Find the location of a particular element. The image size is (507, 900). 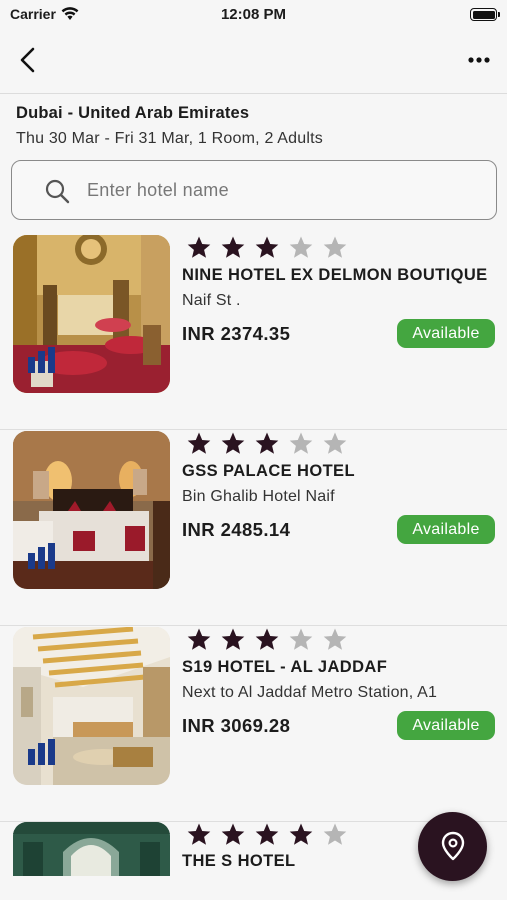

hotel-name: THE S HOTEL is located at coordinates (239, 861).